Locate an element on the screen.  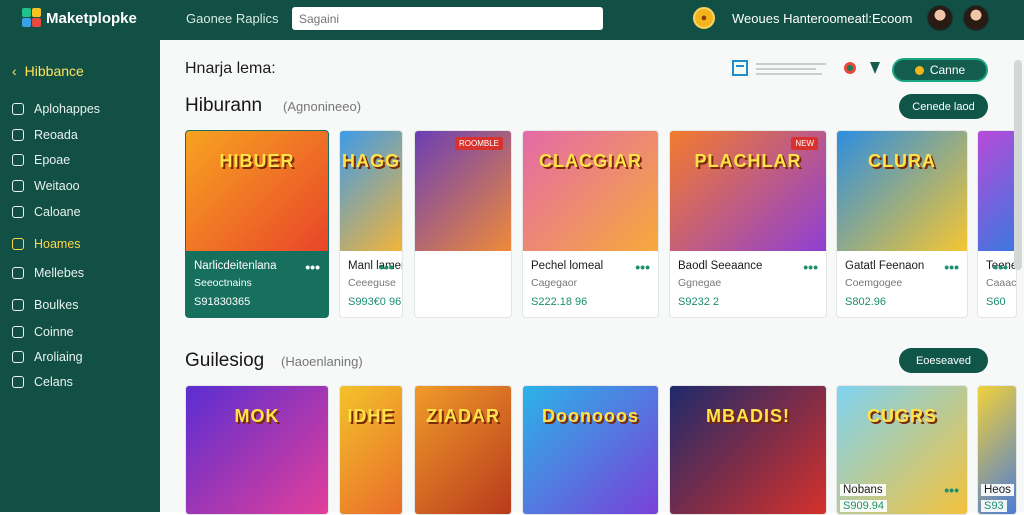
scrollbar is located at coordinates (1018, 165).